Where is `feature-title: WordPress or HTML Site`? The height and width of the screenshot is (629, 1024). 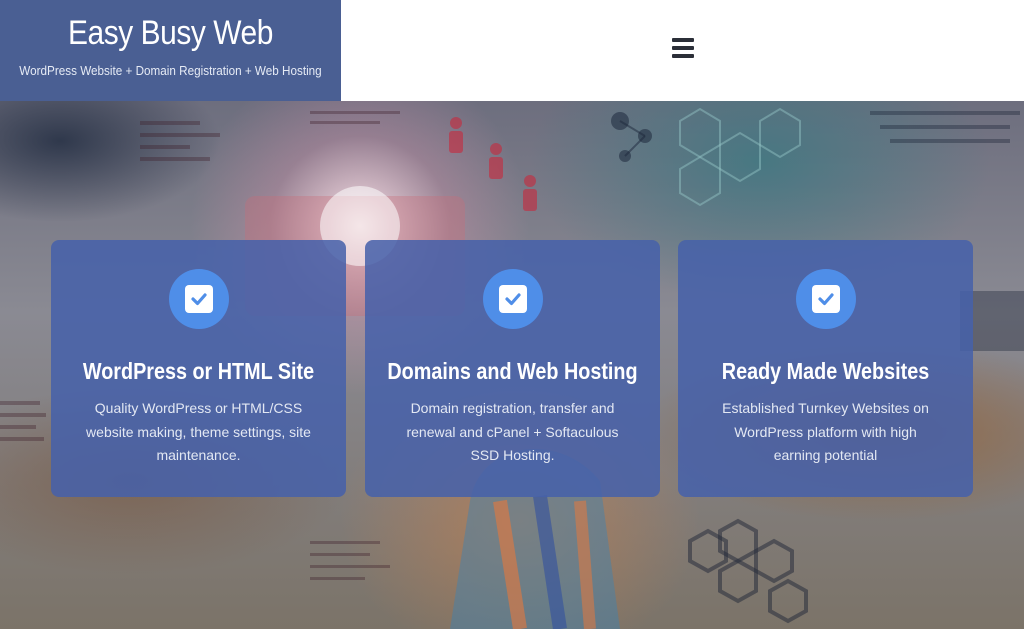
feature-title: WordPress or HTML Site is located at coordinates (198, 371).